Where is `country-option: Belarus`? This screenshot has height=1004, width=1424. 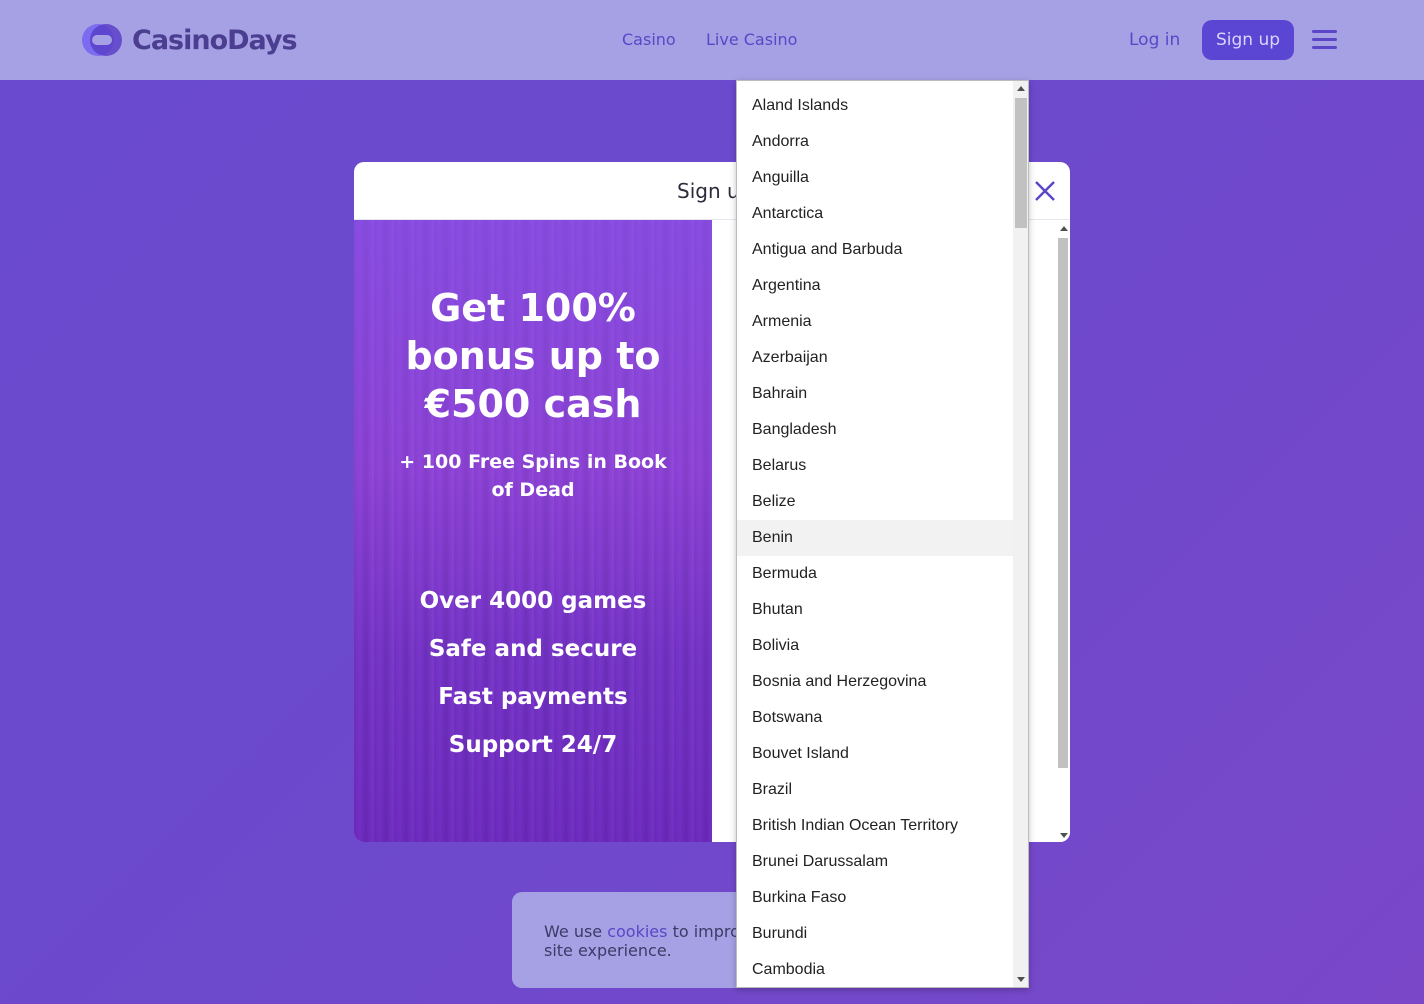
country-option: Belarus is located at coordinates (875, 466).